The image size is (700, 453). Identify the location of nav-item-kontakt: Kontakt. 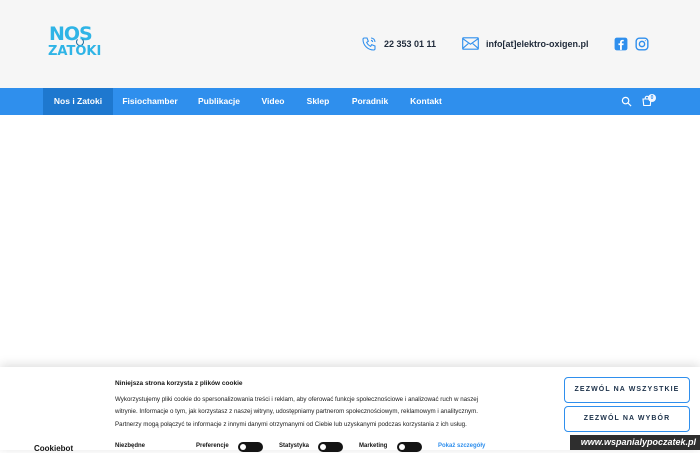
(426, 101).